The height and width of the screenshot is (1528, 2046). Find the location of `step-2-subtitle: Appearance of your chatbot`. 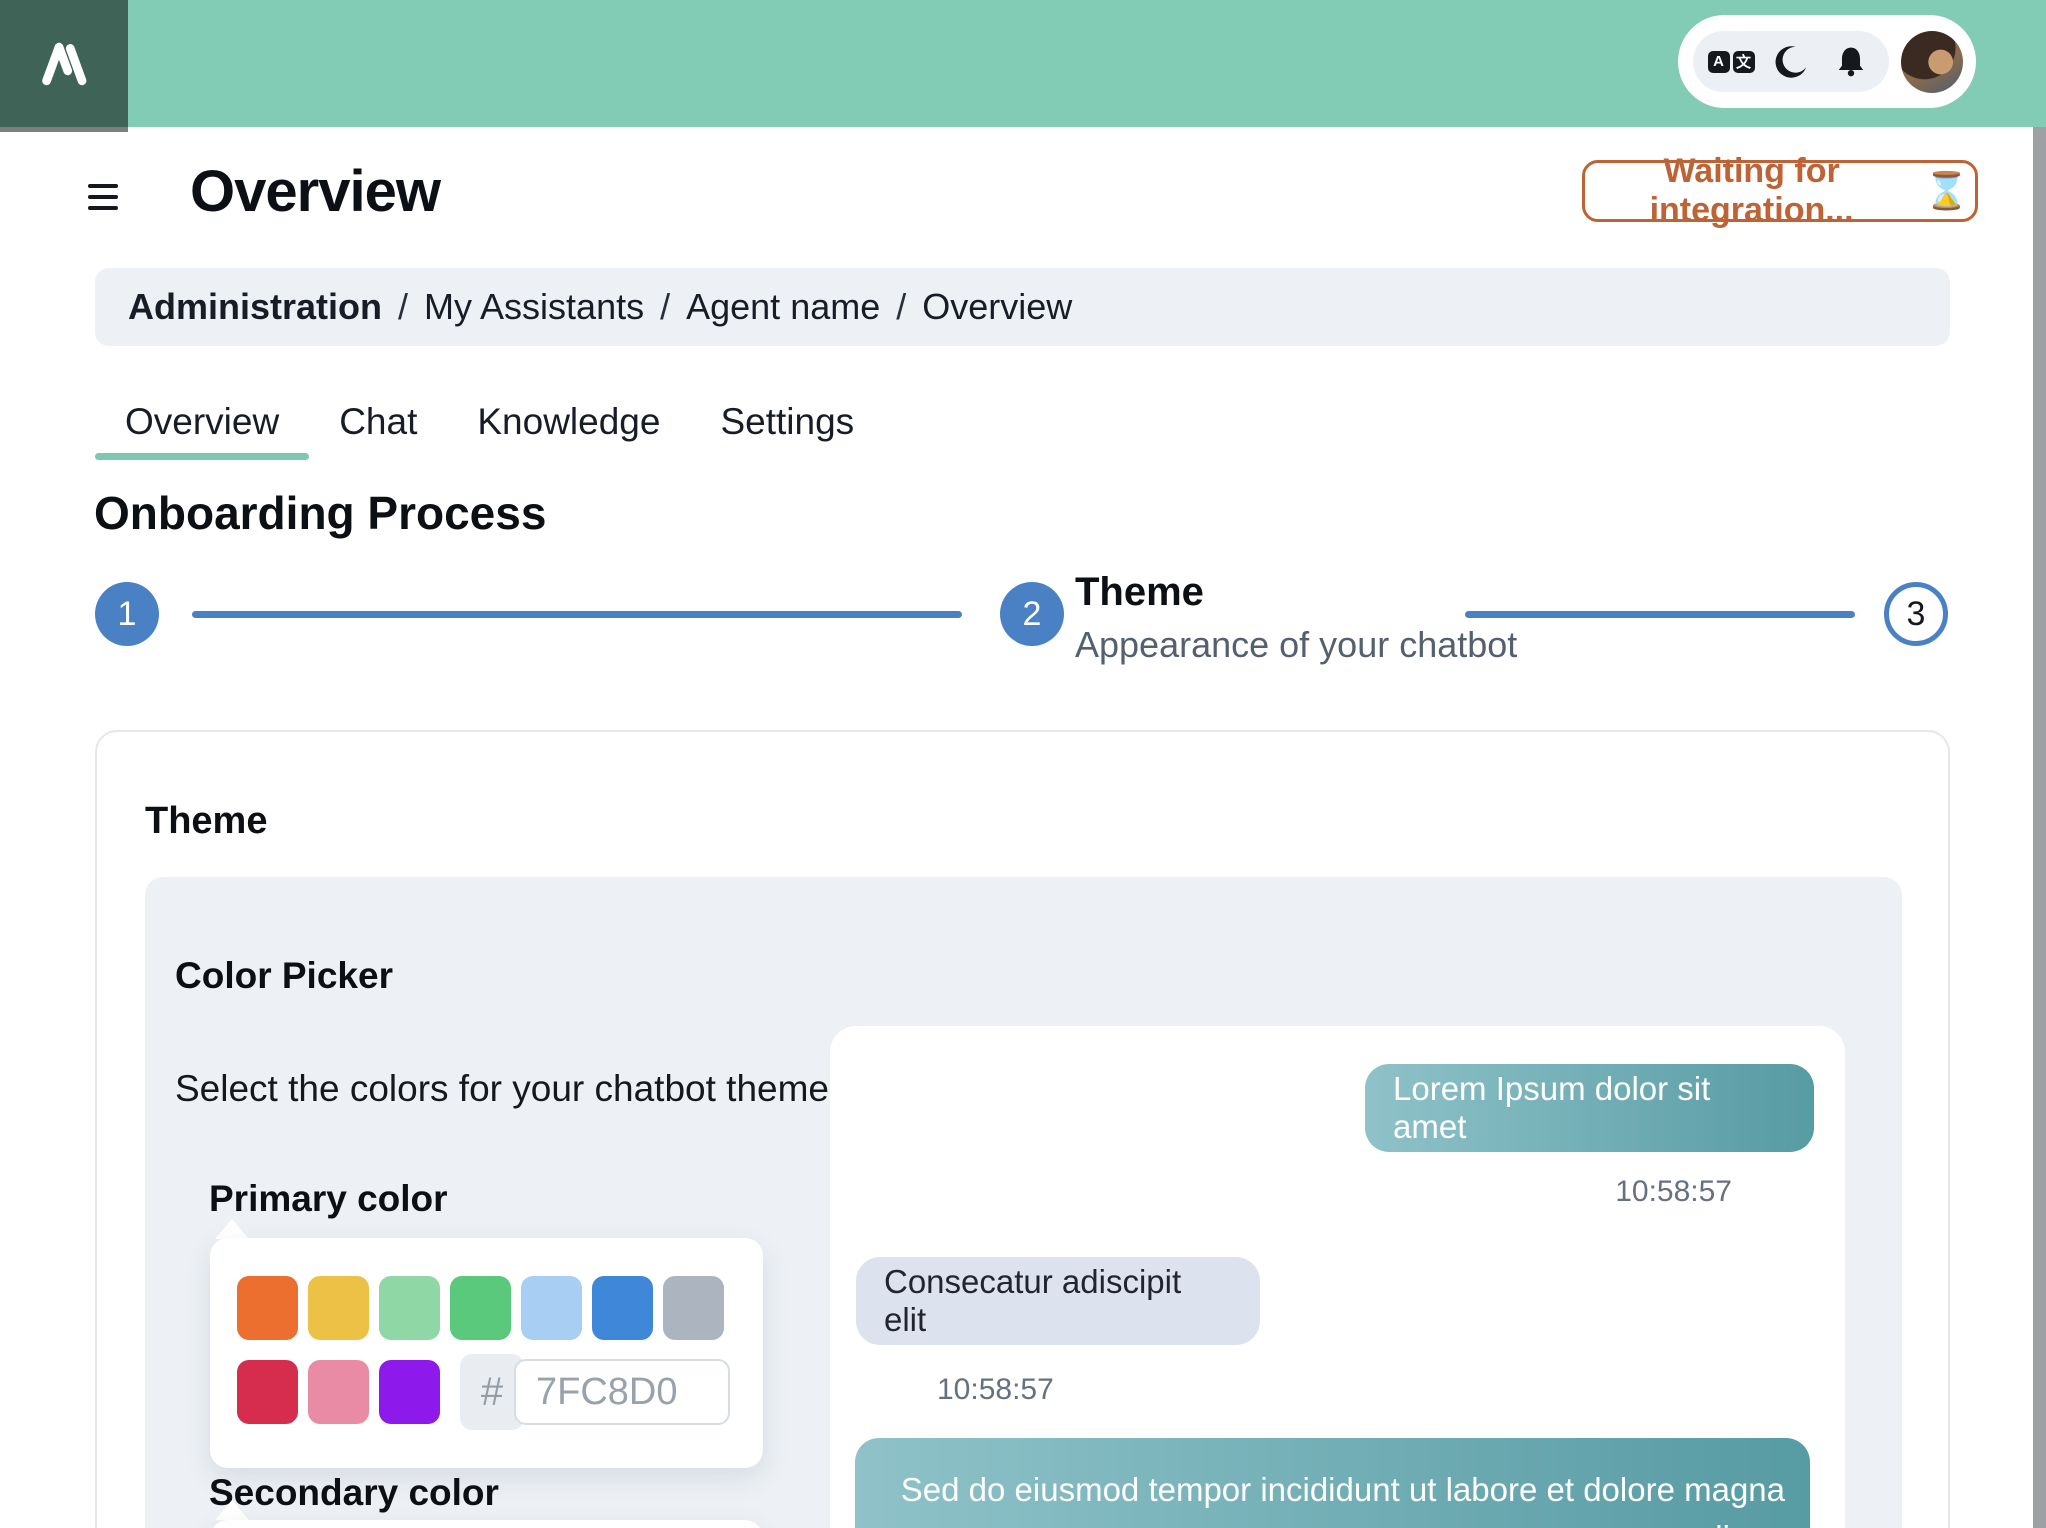

step-2-subtitle: Appearance of your chatbot is located at coordinates (1296, 644).